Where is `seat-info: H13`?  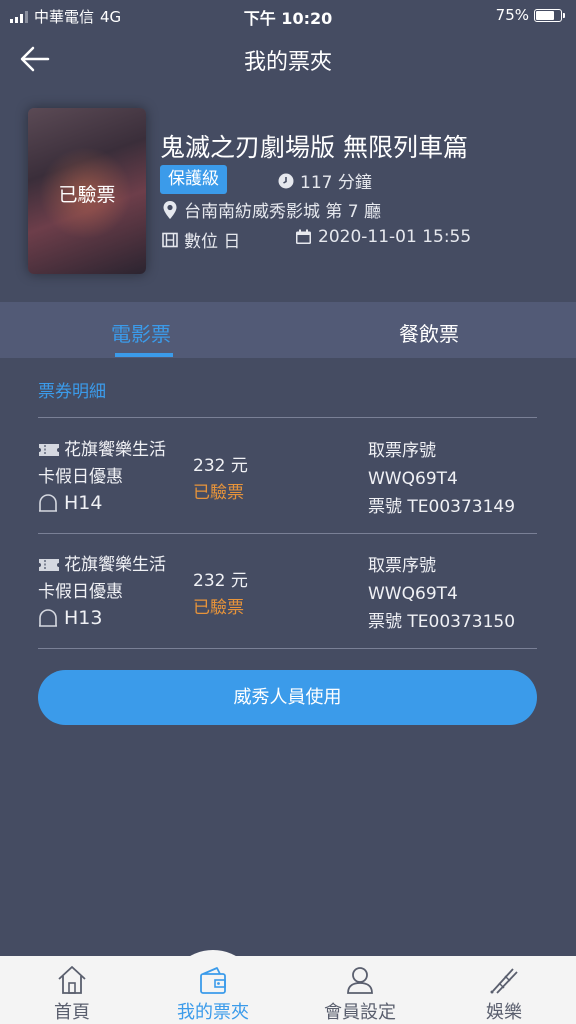
seat-info: H13 is located at coordinates (70, 618).